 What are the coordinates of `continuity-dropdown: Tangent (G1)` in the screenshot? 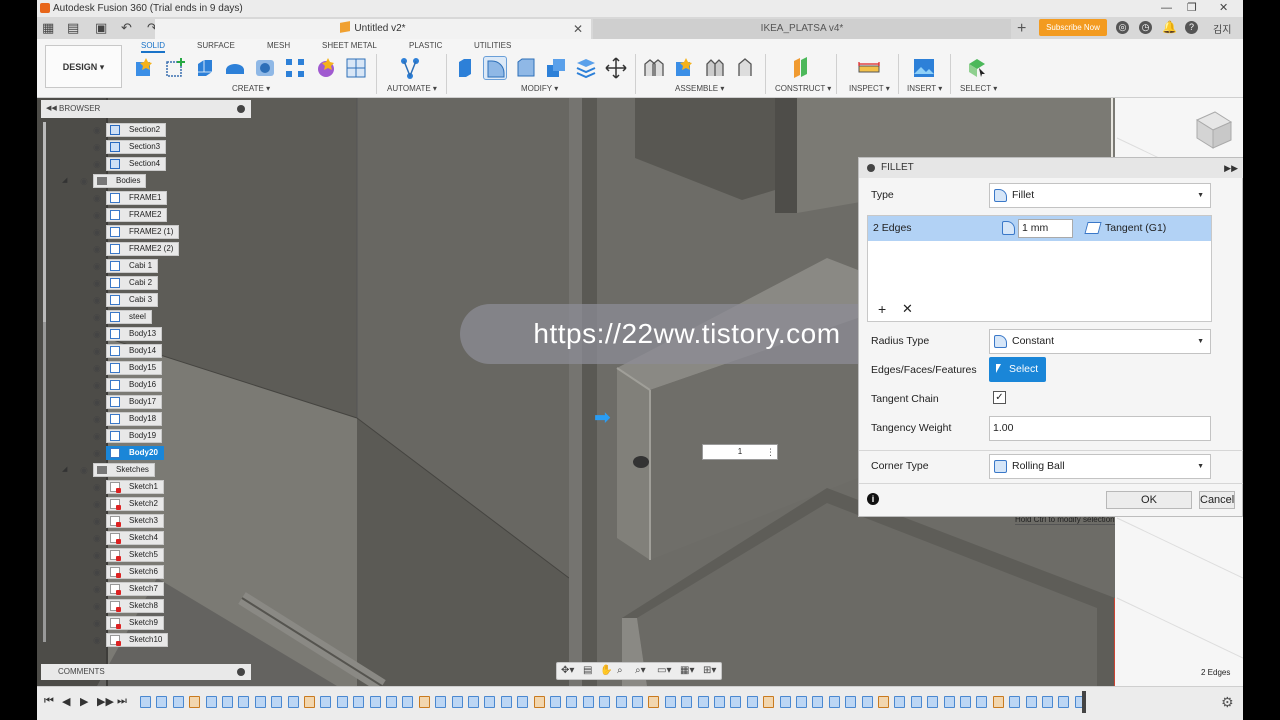 It's located at (1125, 228).